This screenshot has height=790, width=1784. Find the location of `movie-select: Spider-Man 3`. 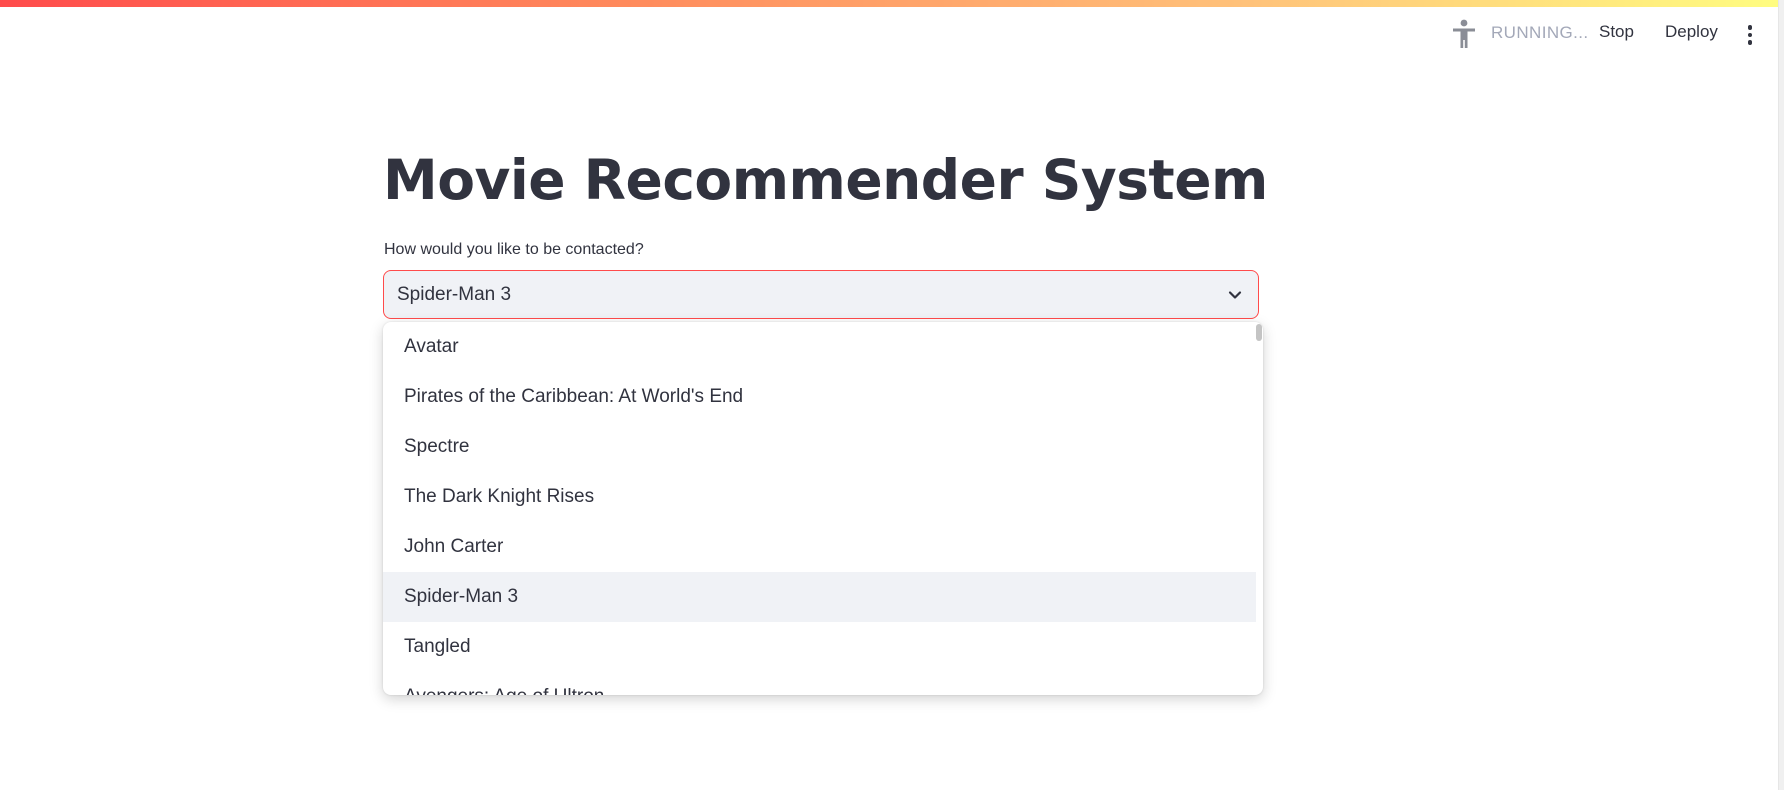

movie-select: Spider-Man 3 is located at coordinates (821, 294).